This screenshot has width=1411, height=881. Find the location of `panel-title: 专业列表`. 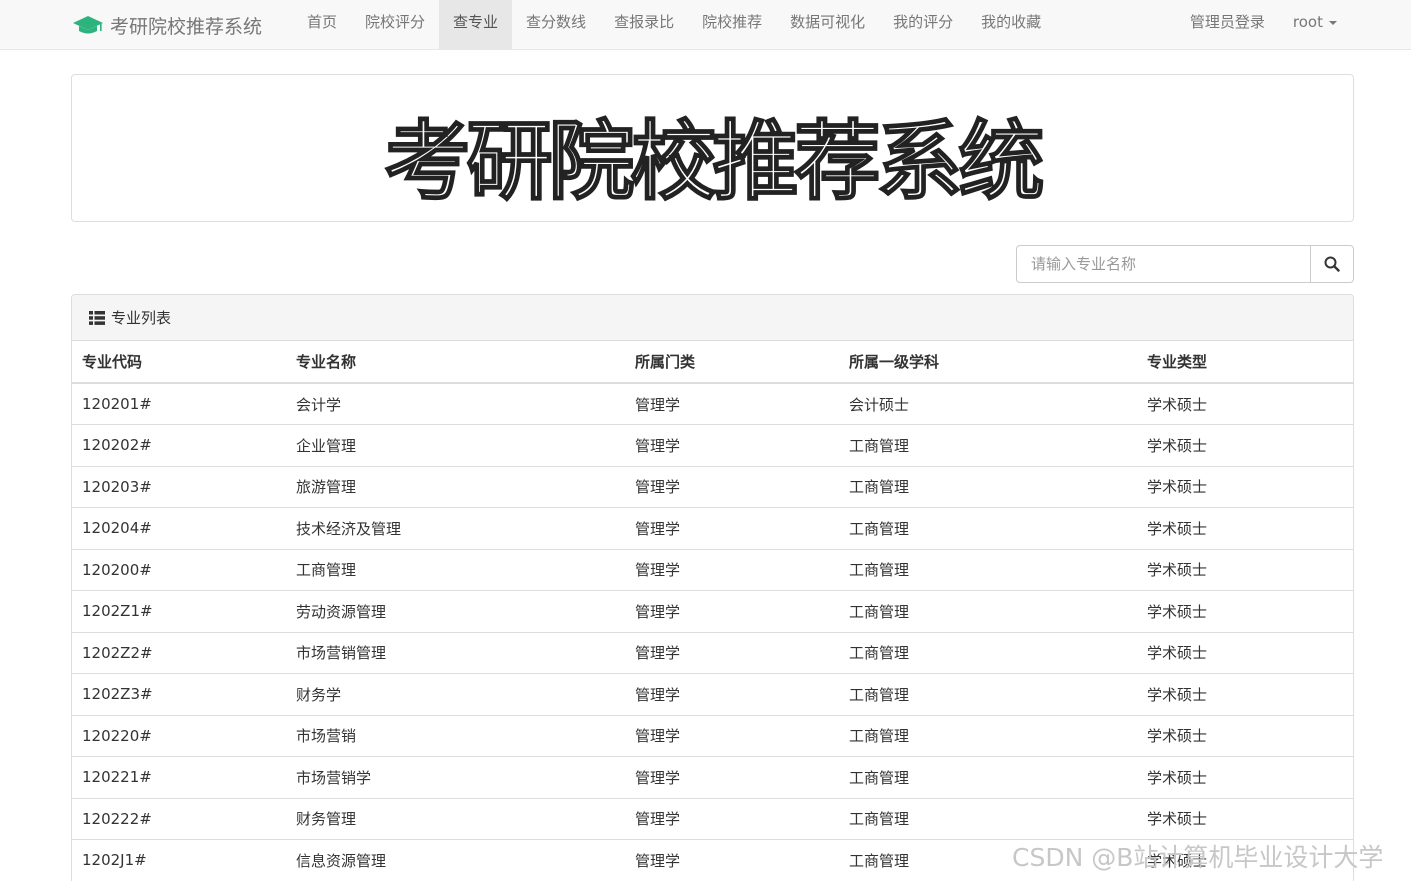

panel-title: 专业列表 is located at coordinates (141, 318).